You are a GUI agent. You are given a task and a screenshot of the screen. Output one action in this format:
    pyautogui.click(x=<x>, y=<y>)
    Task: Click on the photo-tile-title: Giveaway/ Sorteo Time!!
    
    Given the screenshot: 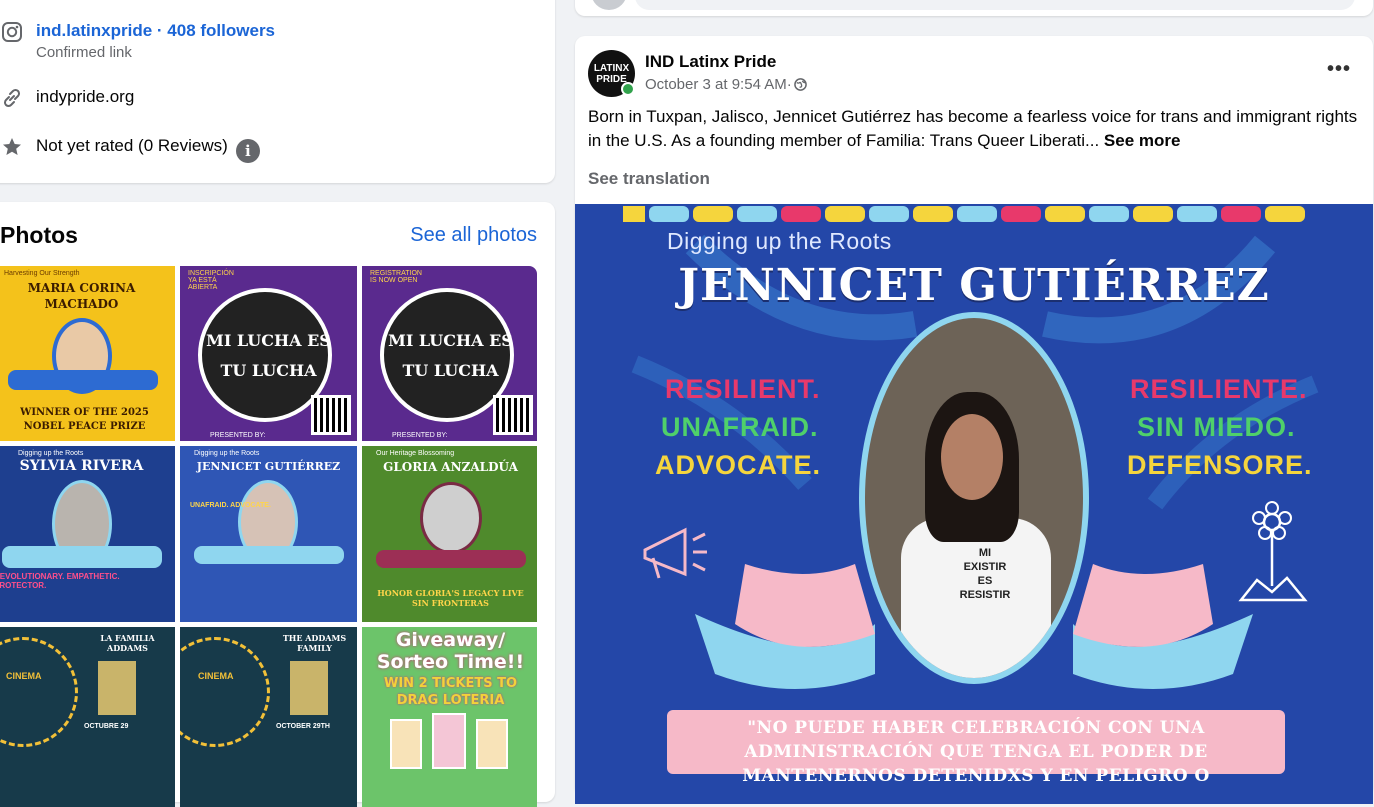 What is the action you would take?
    pyautogui.click(x=450, y=651)
    